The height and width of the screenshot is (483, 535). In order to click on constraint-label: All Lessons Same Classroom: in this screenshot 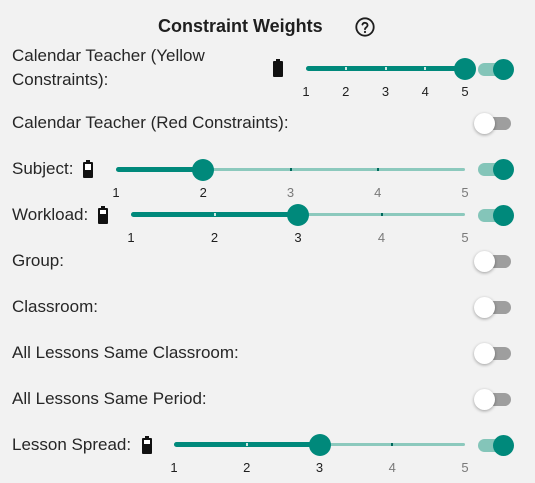, I will do `click(125, 352)`.